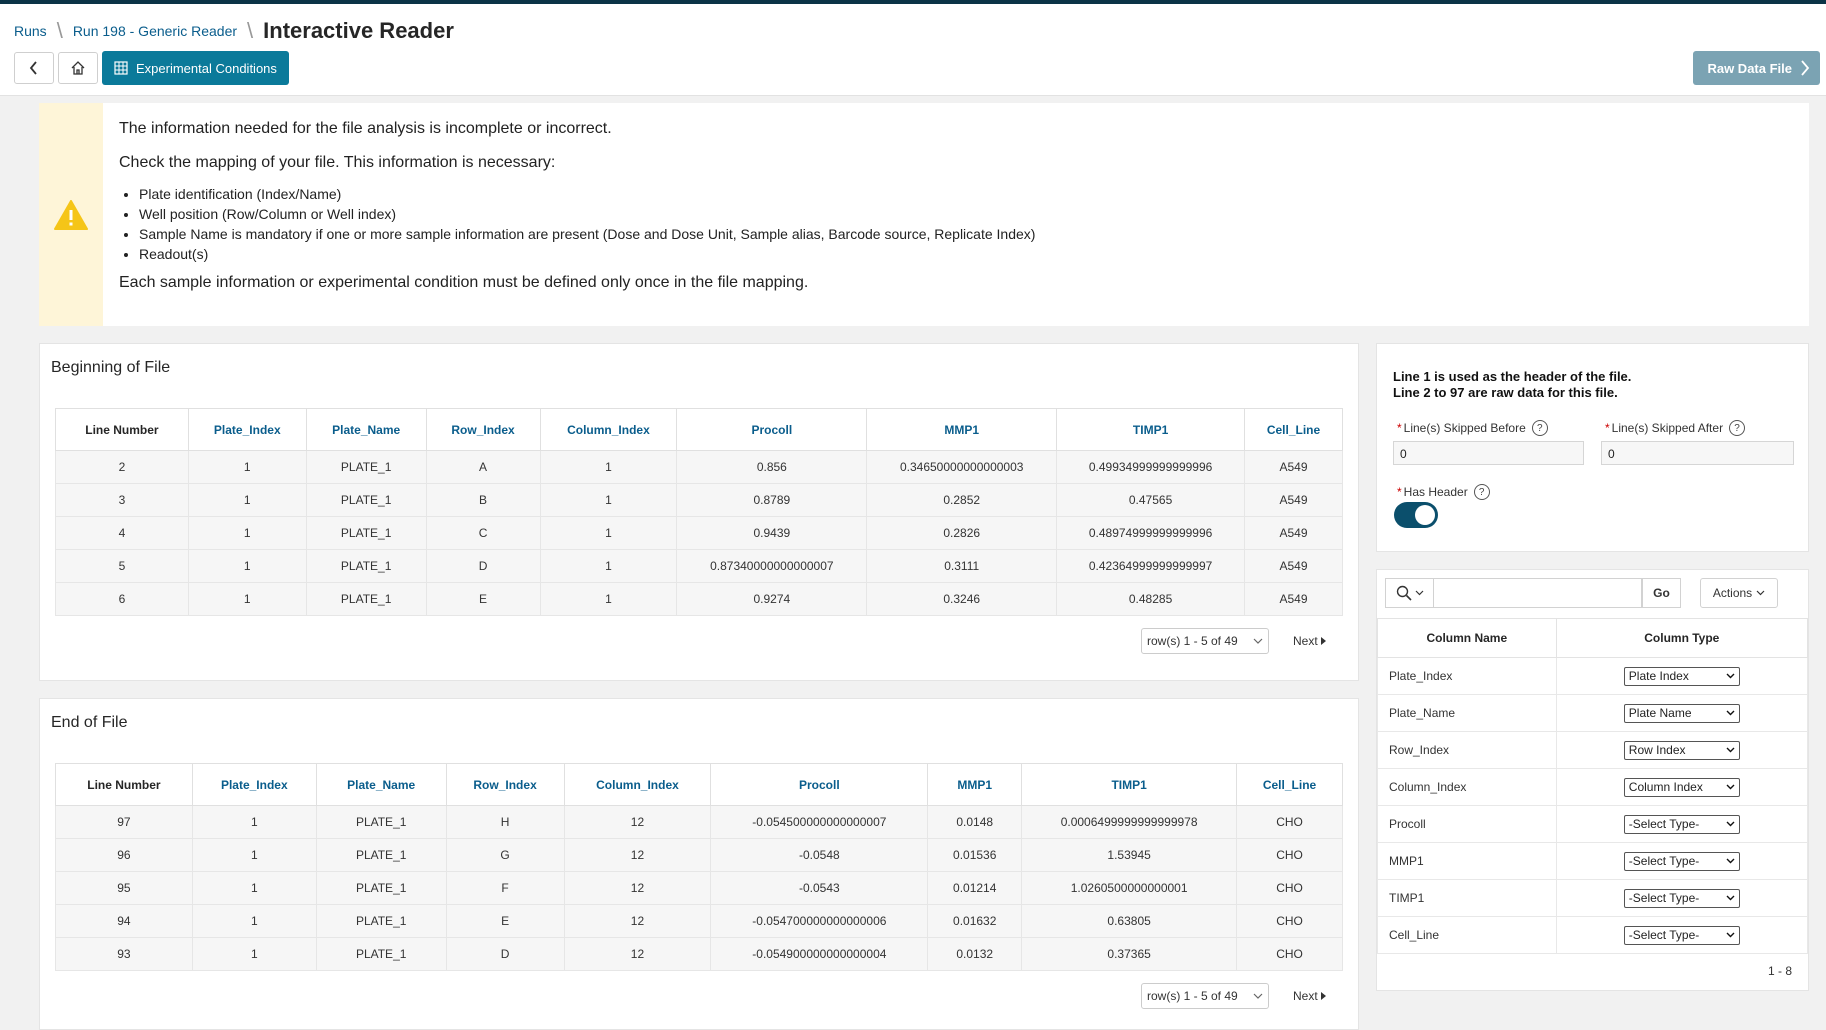 This screenshot has height=1030, width=1826. Describe the element at coordinates (1435, 492) in the screenshot. I see `has-header-text: Has Header` at that location.